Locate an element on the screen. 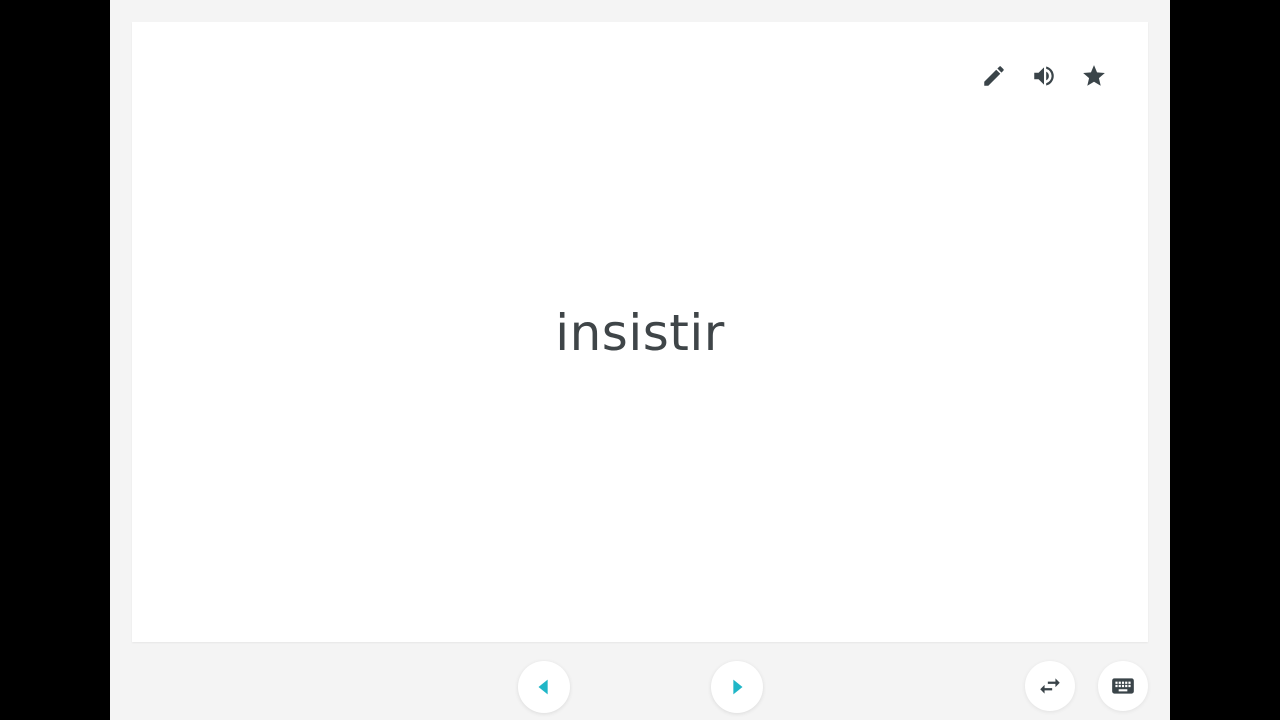 This screenshot has width=1280, height=720. card-toolbar is located at coordinates (1044, 76).